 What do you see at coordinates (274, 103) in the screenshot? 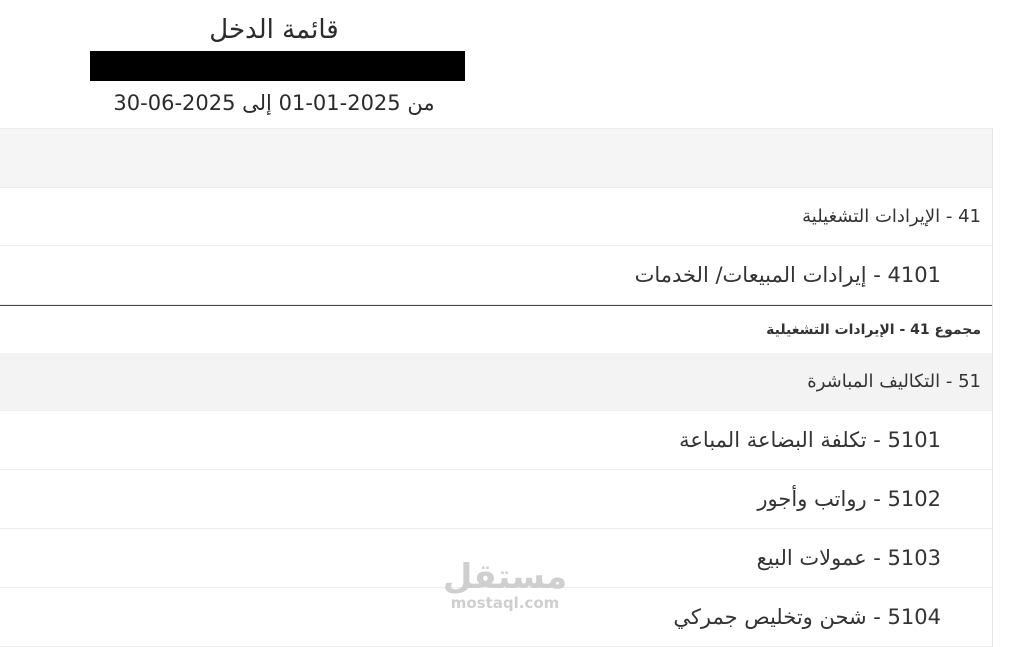
I see `report-period: من 2025-01-01 إلى 2025-06-30` at bounding box center [274, 103].